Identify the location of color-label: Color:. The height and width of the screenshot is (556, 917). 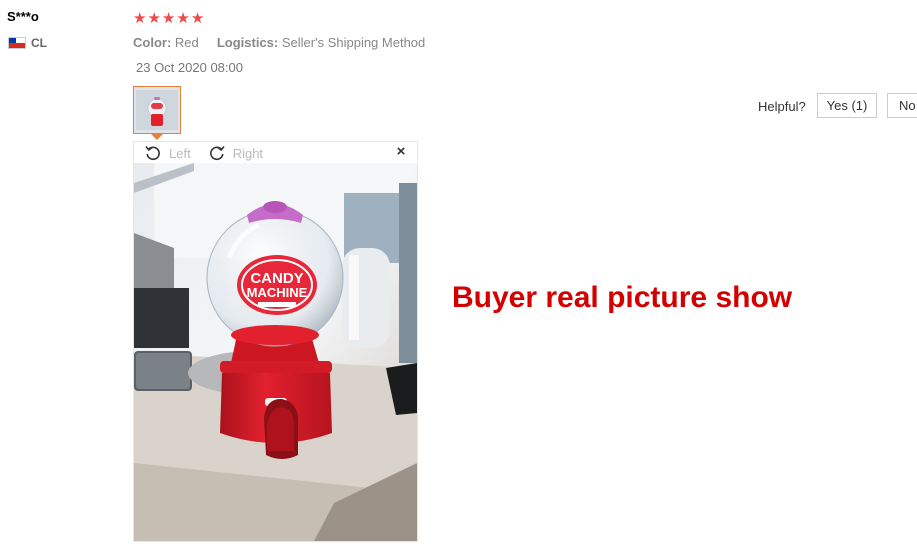
(152, 42).